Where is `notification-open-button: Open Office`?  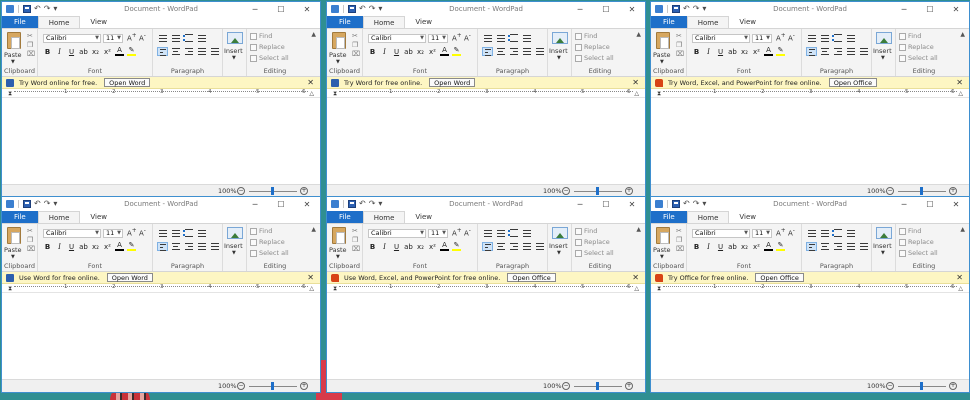
notification-open-button: Open Office is located at coordinates (853, 82).